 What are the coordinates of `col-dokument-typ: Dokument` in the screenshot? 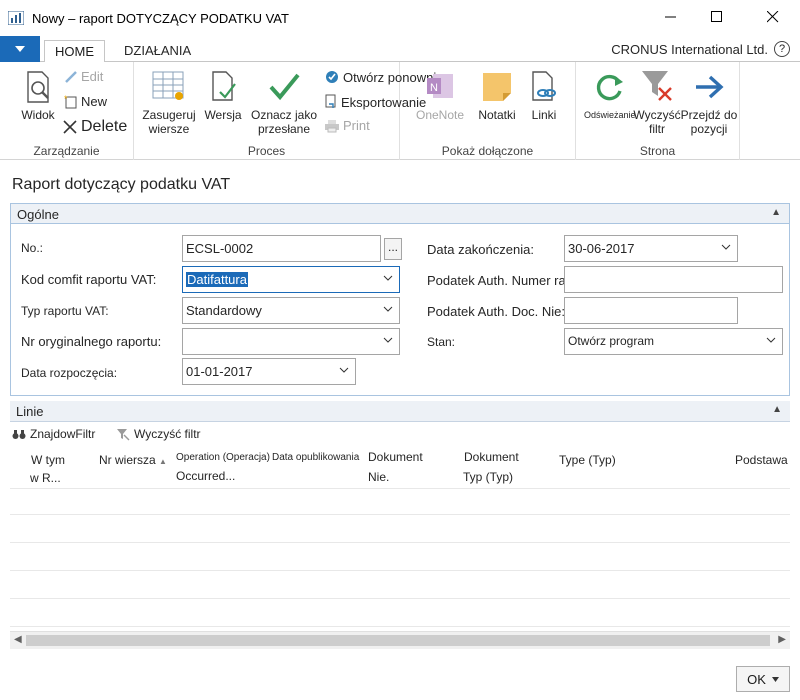 It's located at (491, 457).